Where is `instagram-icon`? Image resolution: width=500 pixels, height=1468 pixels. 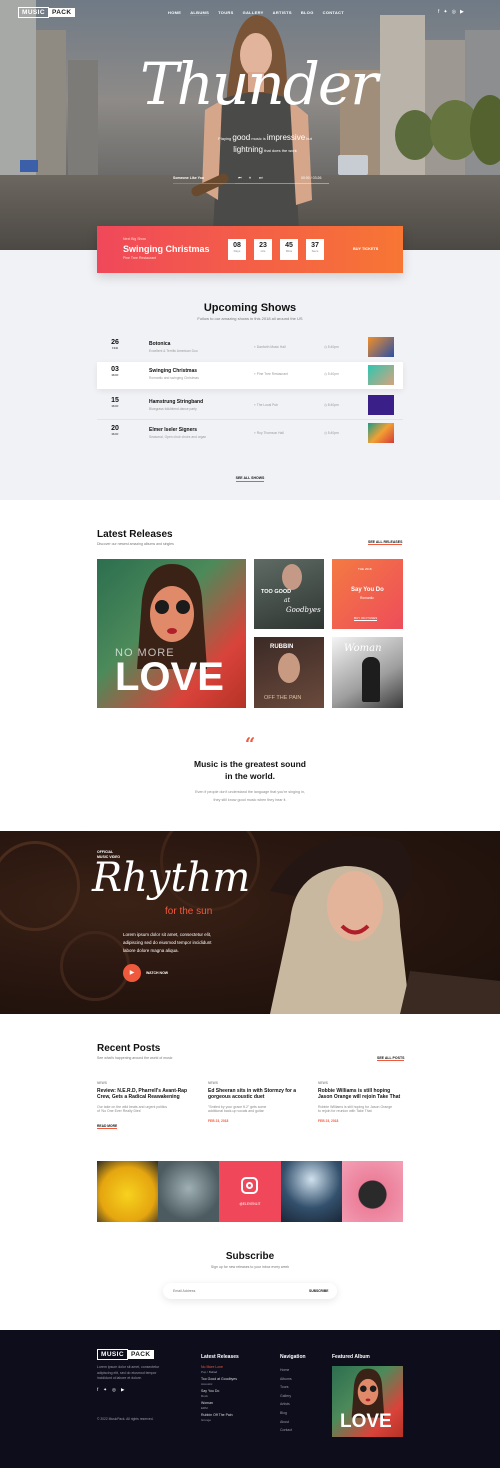 instagram-icon is located at coordinates (249, 1185).